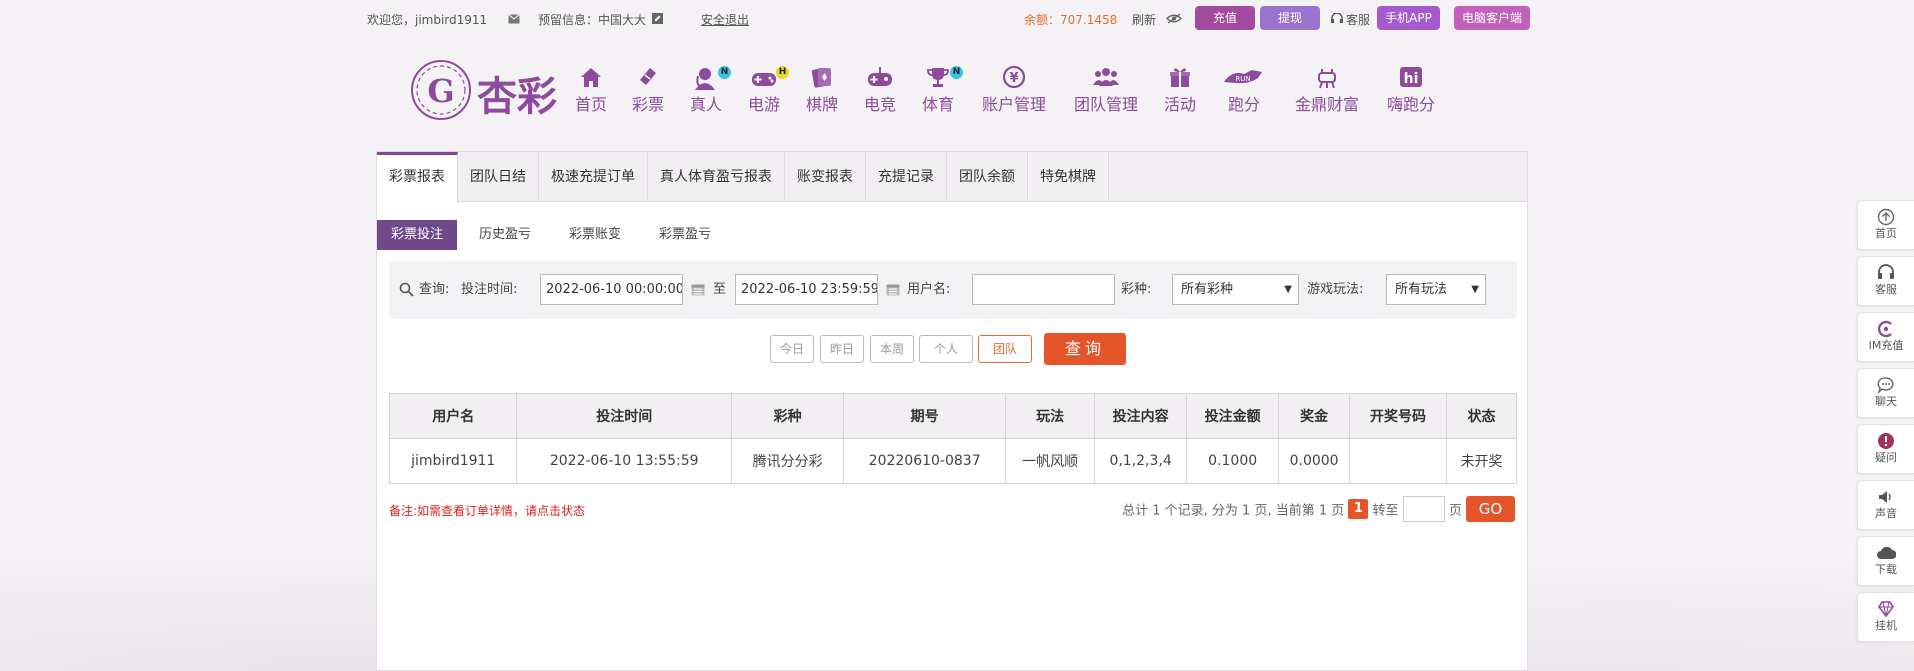 The image size is (1914, 671). I want to click on nav-item-team: 团队管理, so click(1106, 90).